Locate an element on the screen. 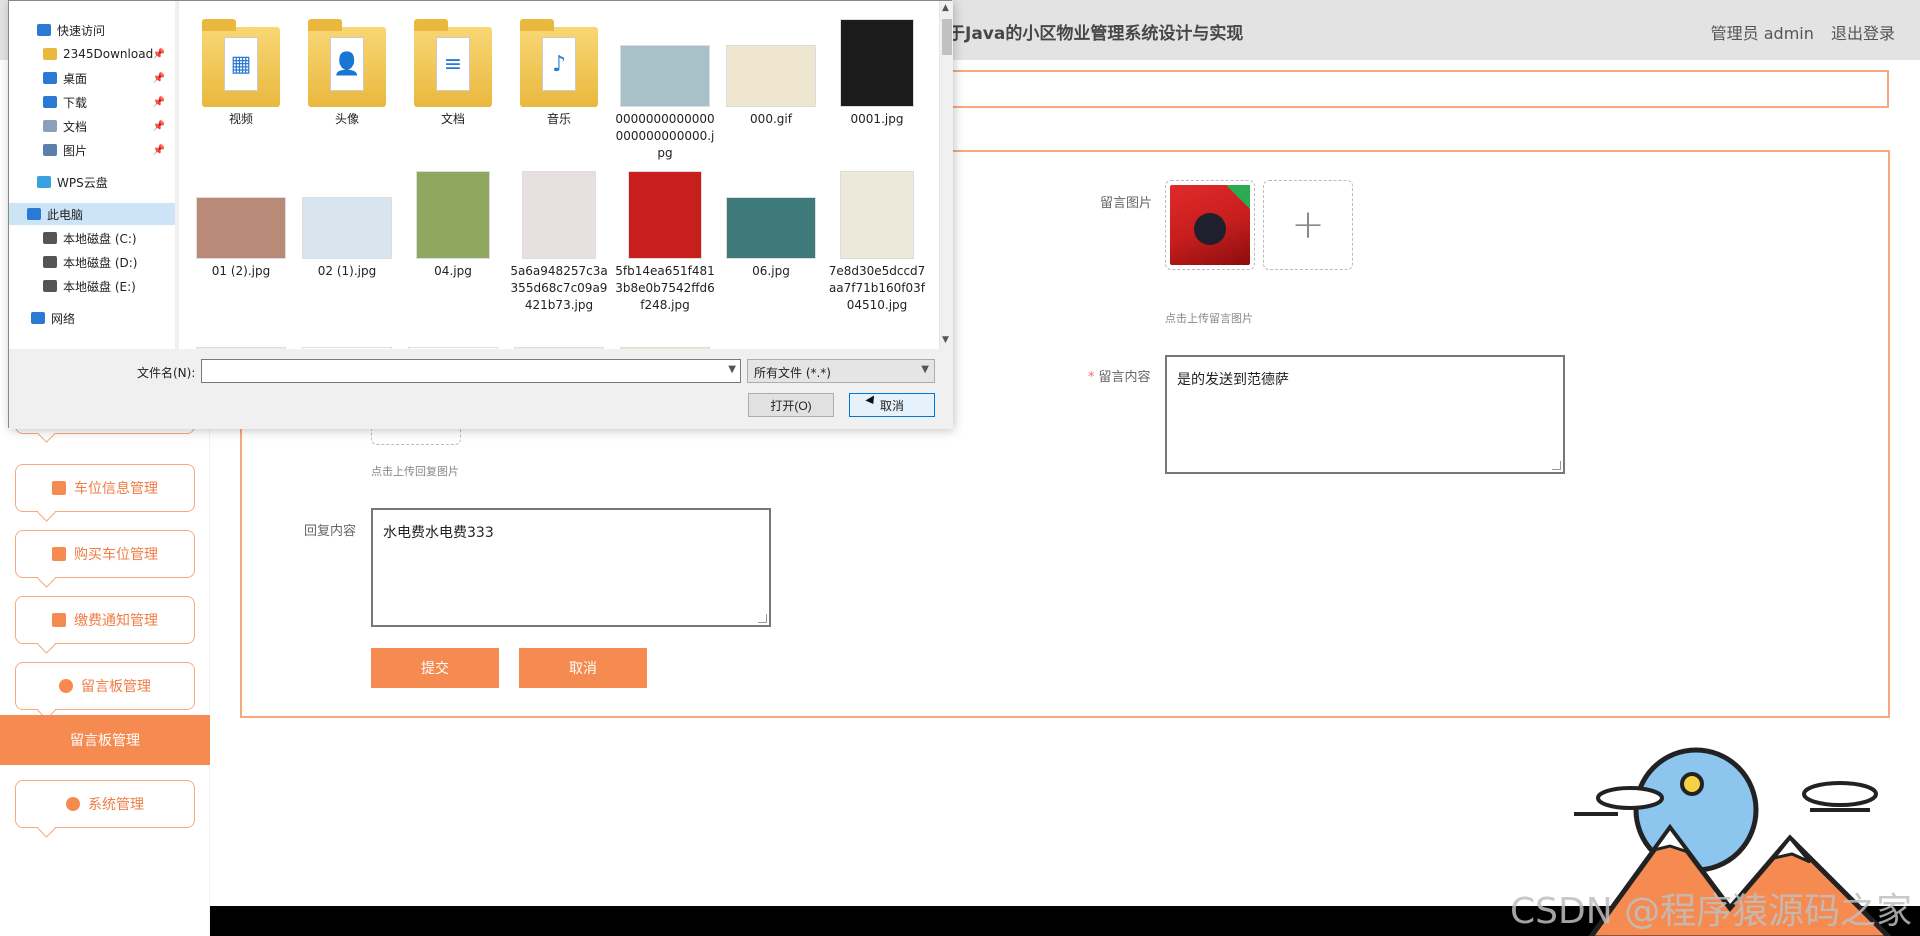 This screenshot has height=936, width=1920. file-item: 5fb14ea651f4813b8e0b7542ffd6f248.jpg is located at coordinates (665, 240).